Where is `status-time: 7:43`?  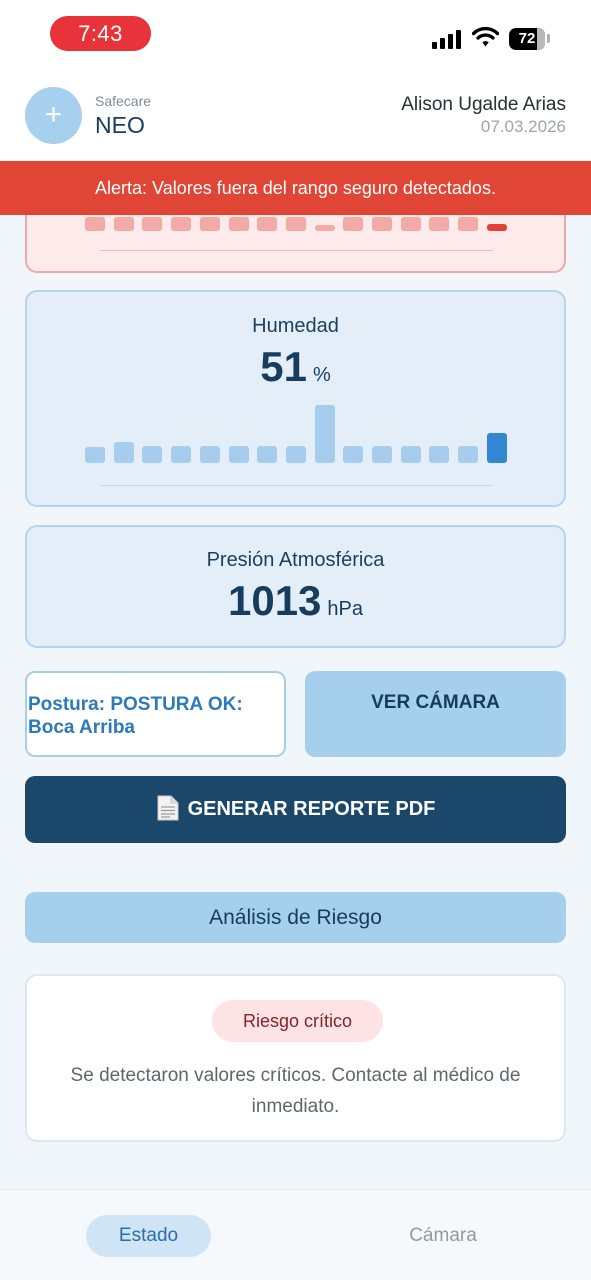 status-time: 7:43 is located at coordinates (100, 33).